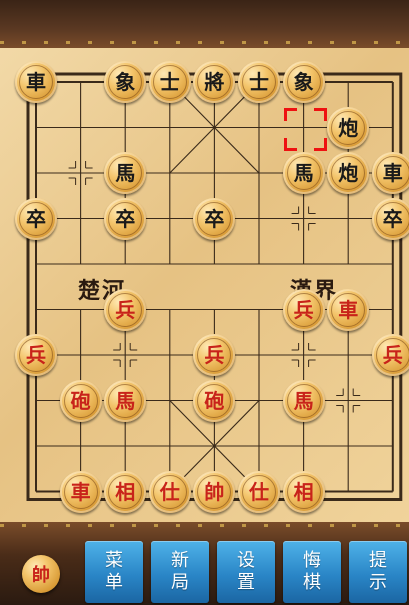 This screenshot has width=409, height=605. What do you see at coordinates (246, 560) in the screenshot?
I see `settings-button-label: 设` at bounding box center [246, 560].